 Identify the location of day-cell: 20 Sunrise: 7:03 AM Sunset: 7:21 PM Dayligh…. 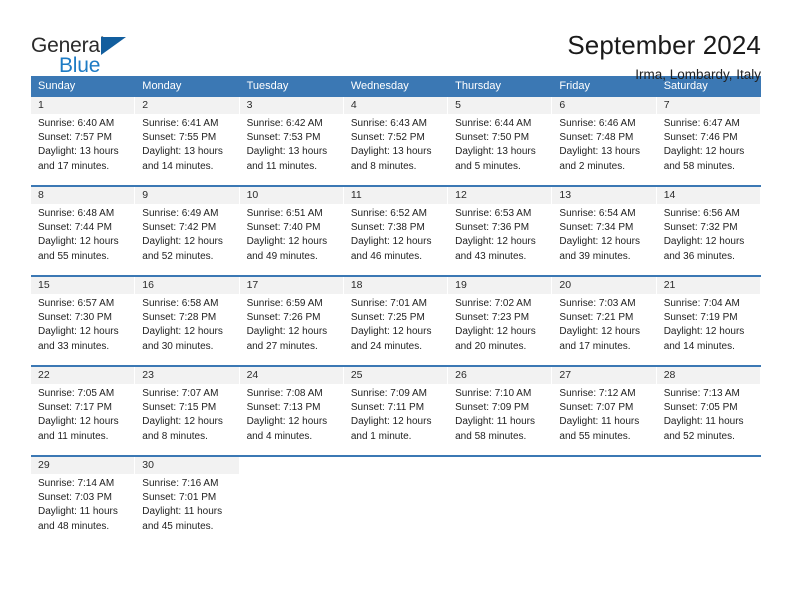
(604, 321).